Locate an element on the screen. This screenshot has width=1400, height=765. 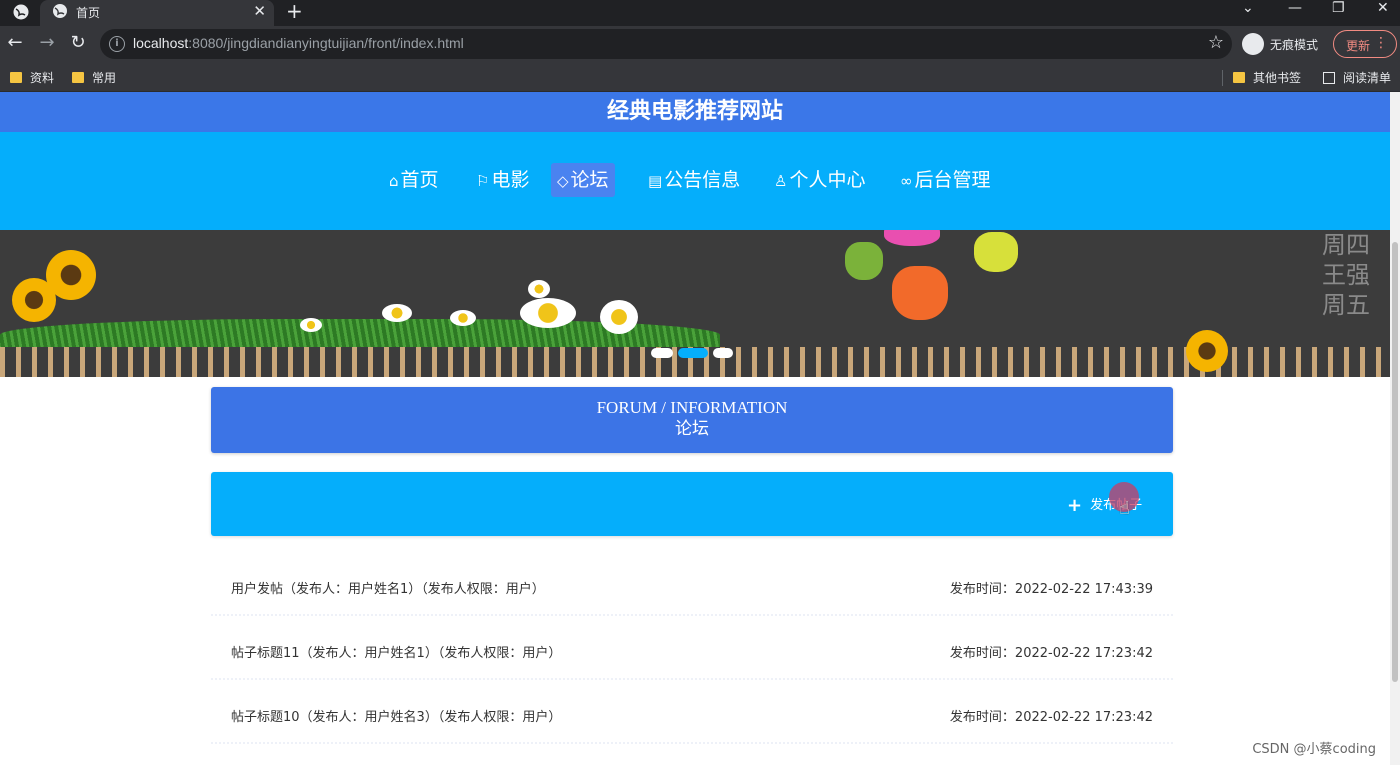
section-title-en: FORUM / INFORMATION is located at coordinates (692, 407).